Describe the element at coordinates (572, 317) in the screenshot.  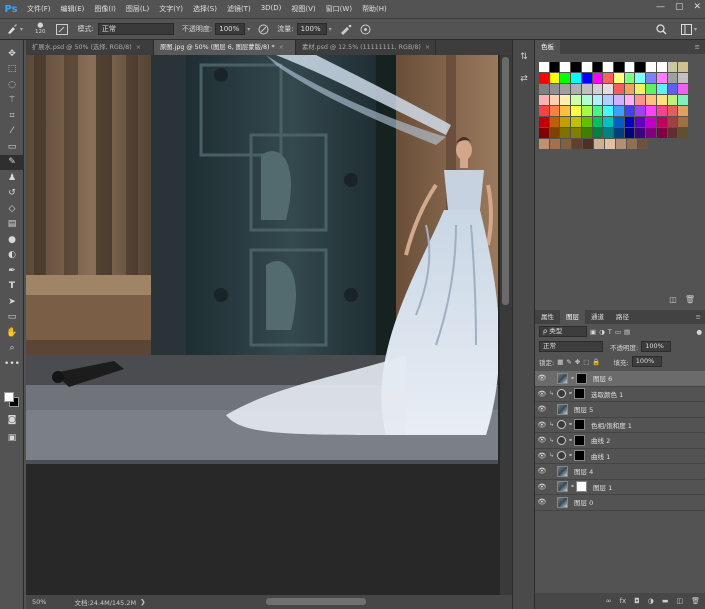
I see `tab-layers: 图层` at that location.